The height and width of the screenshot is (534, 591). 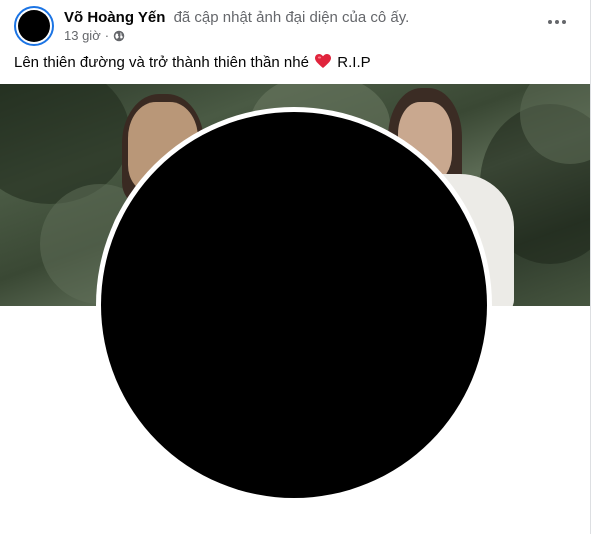 I want to click on post-text-rip: R.I.P, so click(x=354, y=62).